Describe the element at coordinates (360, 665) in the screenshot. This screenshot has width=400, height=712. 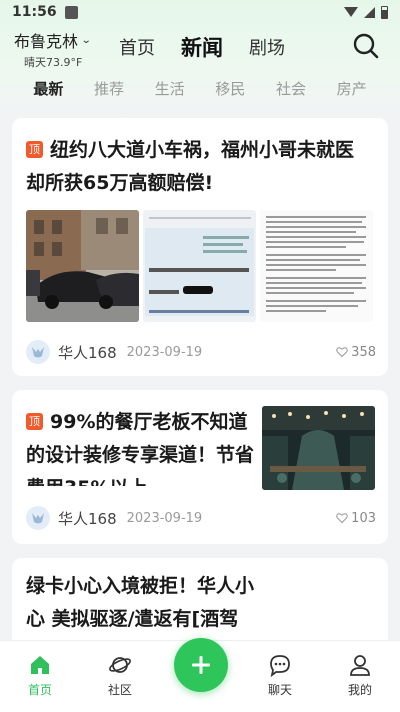
I see `profile-icon` at that location.